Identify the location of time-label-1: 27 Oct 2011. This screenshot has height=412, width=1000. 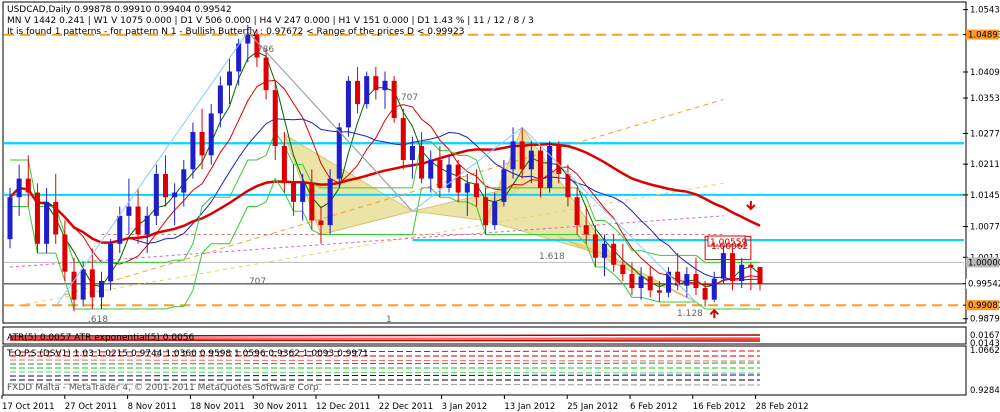
(91, 407).